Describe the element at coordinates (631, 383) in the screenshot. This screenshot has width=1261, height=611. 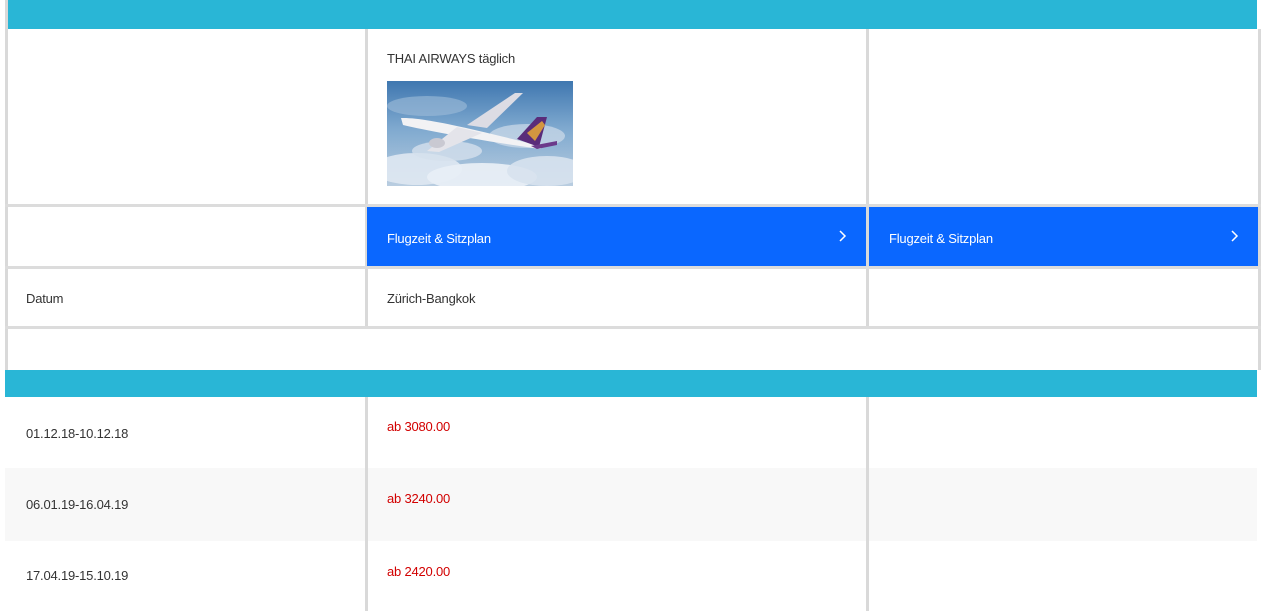
I see `price-section-header-bar` at that location.